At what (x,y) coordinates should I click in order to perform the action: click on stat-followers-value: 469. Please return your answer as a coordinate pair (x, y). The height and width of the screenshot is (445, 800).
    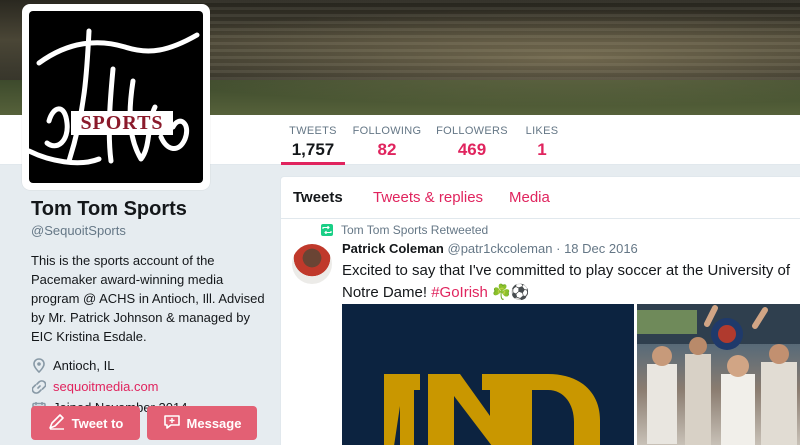
    Looking at the image, I should click on (472, 149).